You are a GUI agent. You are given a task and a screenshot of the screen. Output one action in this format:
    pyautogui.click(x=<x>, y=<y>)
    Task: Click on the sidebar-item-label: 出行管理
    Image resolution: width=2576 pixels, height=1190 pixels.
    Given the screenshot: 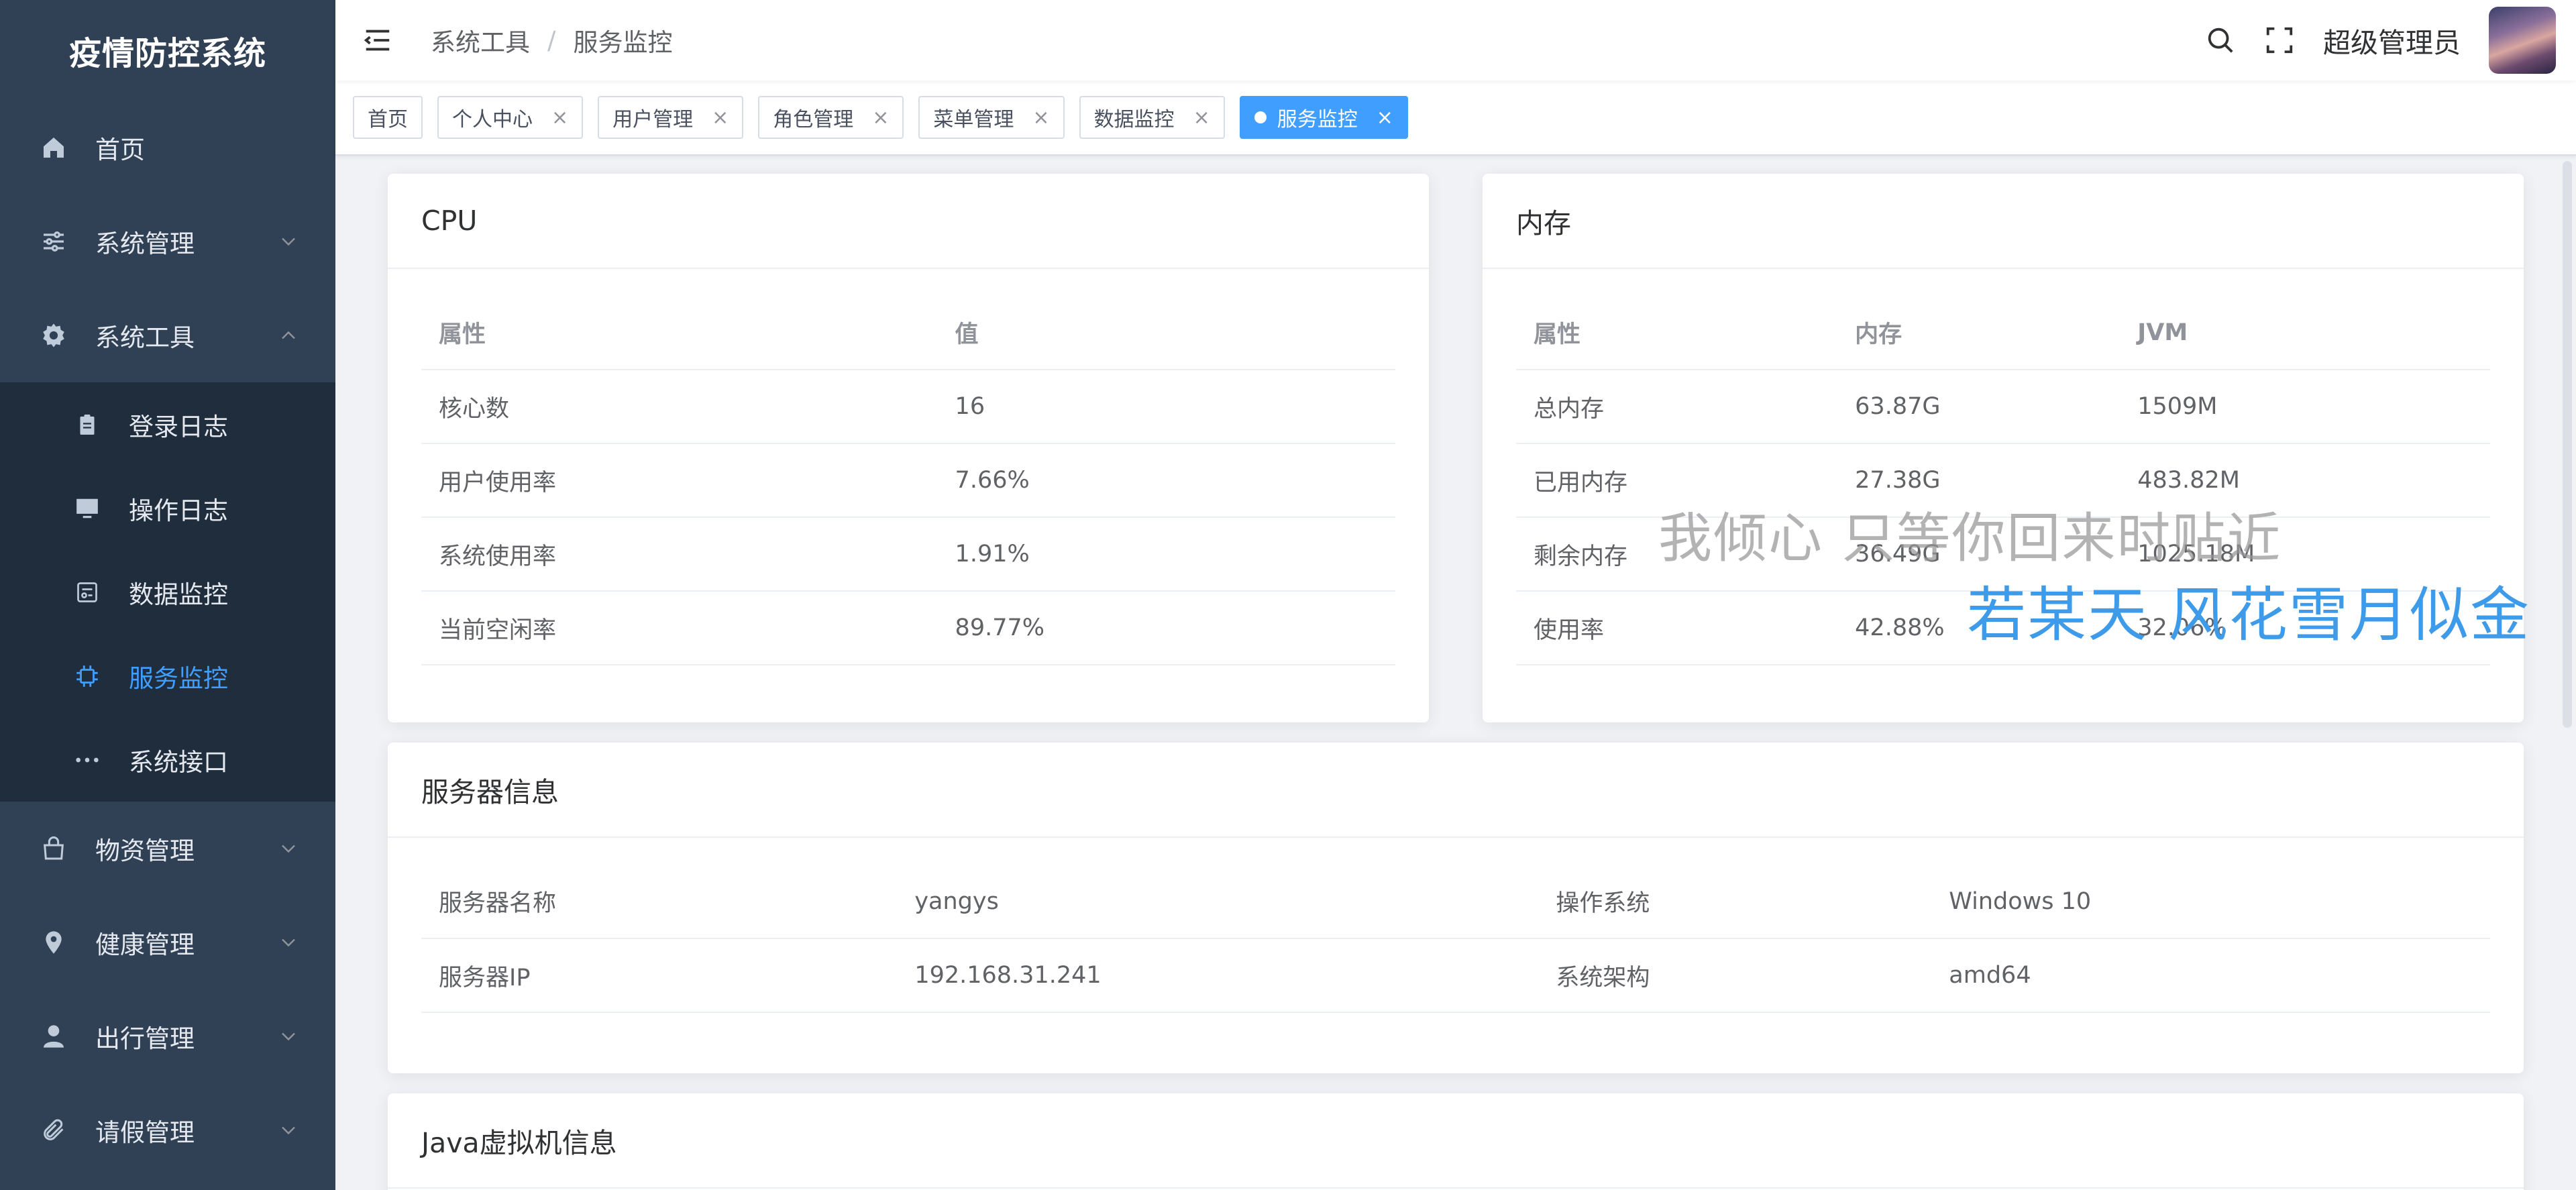 What is the action you would take?
    pyautogui.click(x=145, y=1038)
    